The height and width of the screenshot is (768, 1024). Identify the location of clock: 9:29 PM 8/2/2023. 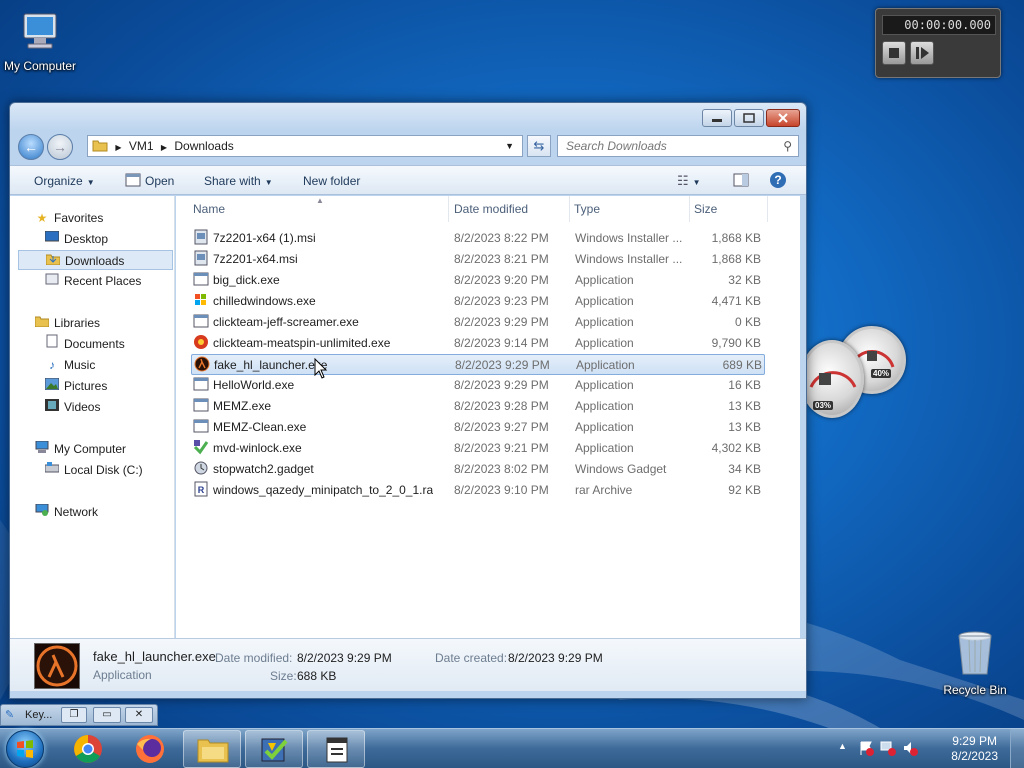
(974, 749).